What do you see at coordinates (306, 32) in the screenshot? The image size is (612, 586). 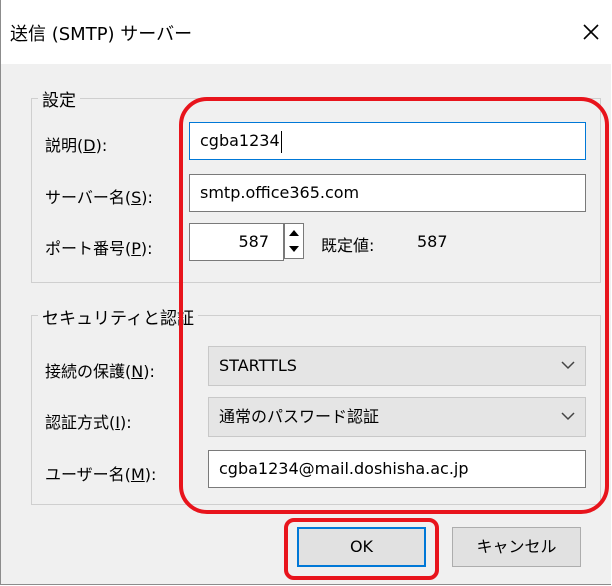 I see `title-bar: 送信 (SMTP) サーバー` at bounding box center [306, 32].